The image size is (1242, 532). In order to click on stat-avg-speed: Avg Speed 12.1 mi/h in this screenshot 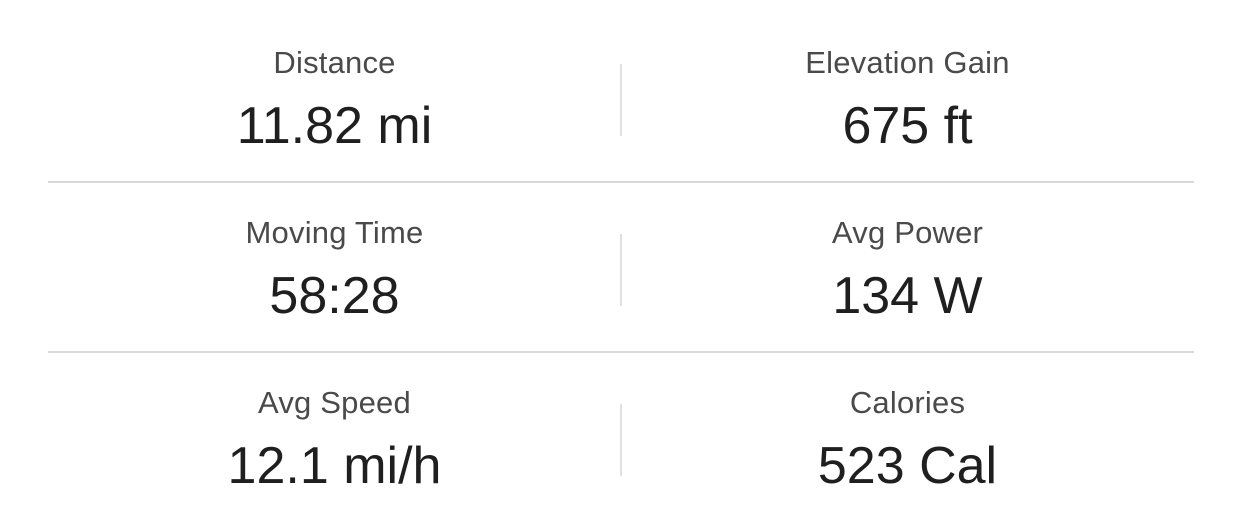, I will do `click(334, 438)`.